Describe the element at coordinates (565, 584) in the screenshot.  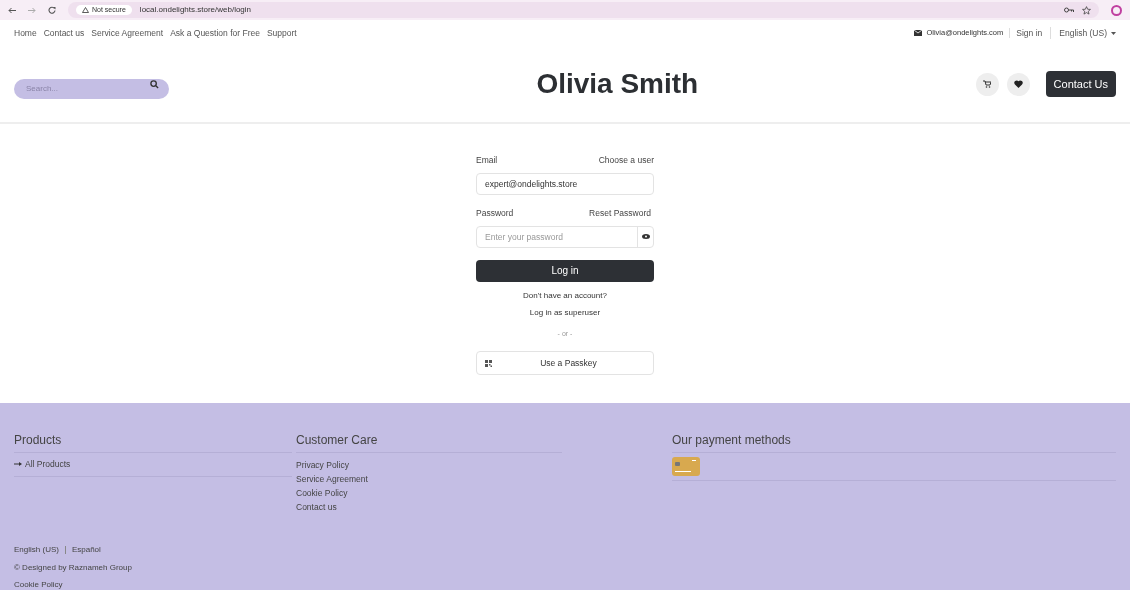
I see `cookie-policy-link: Cookie Policy` at that location.